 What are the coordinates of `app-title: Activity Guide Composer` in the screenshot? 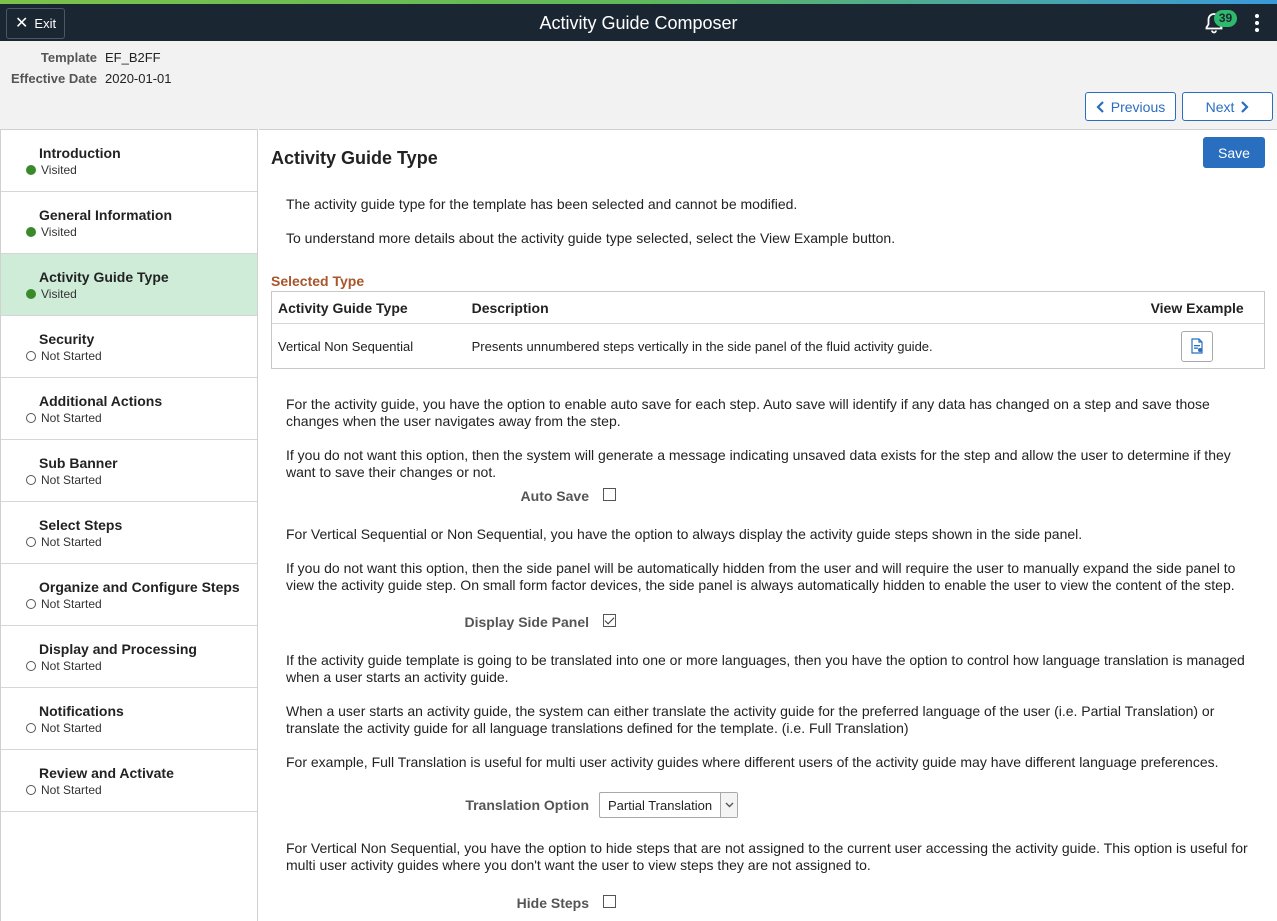 It's located at (638, 23).